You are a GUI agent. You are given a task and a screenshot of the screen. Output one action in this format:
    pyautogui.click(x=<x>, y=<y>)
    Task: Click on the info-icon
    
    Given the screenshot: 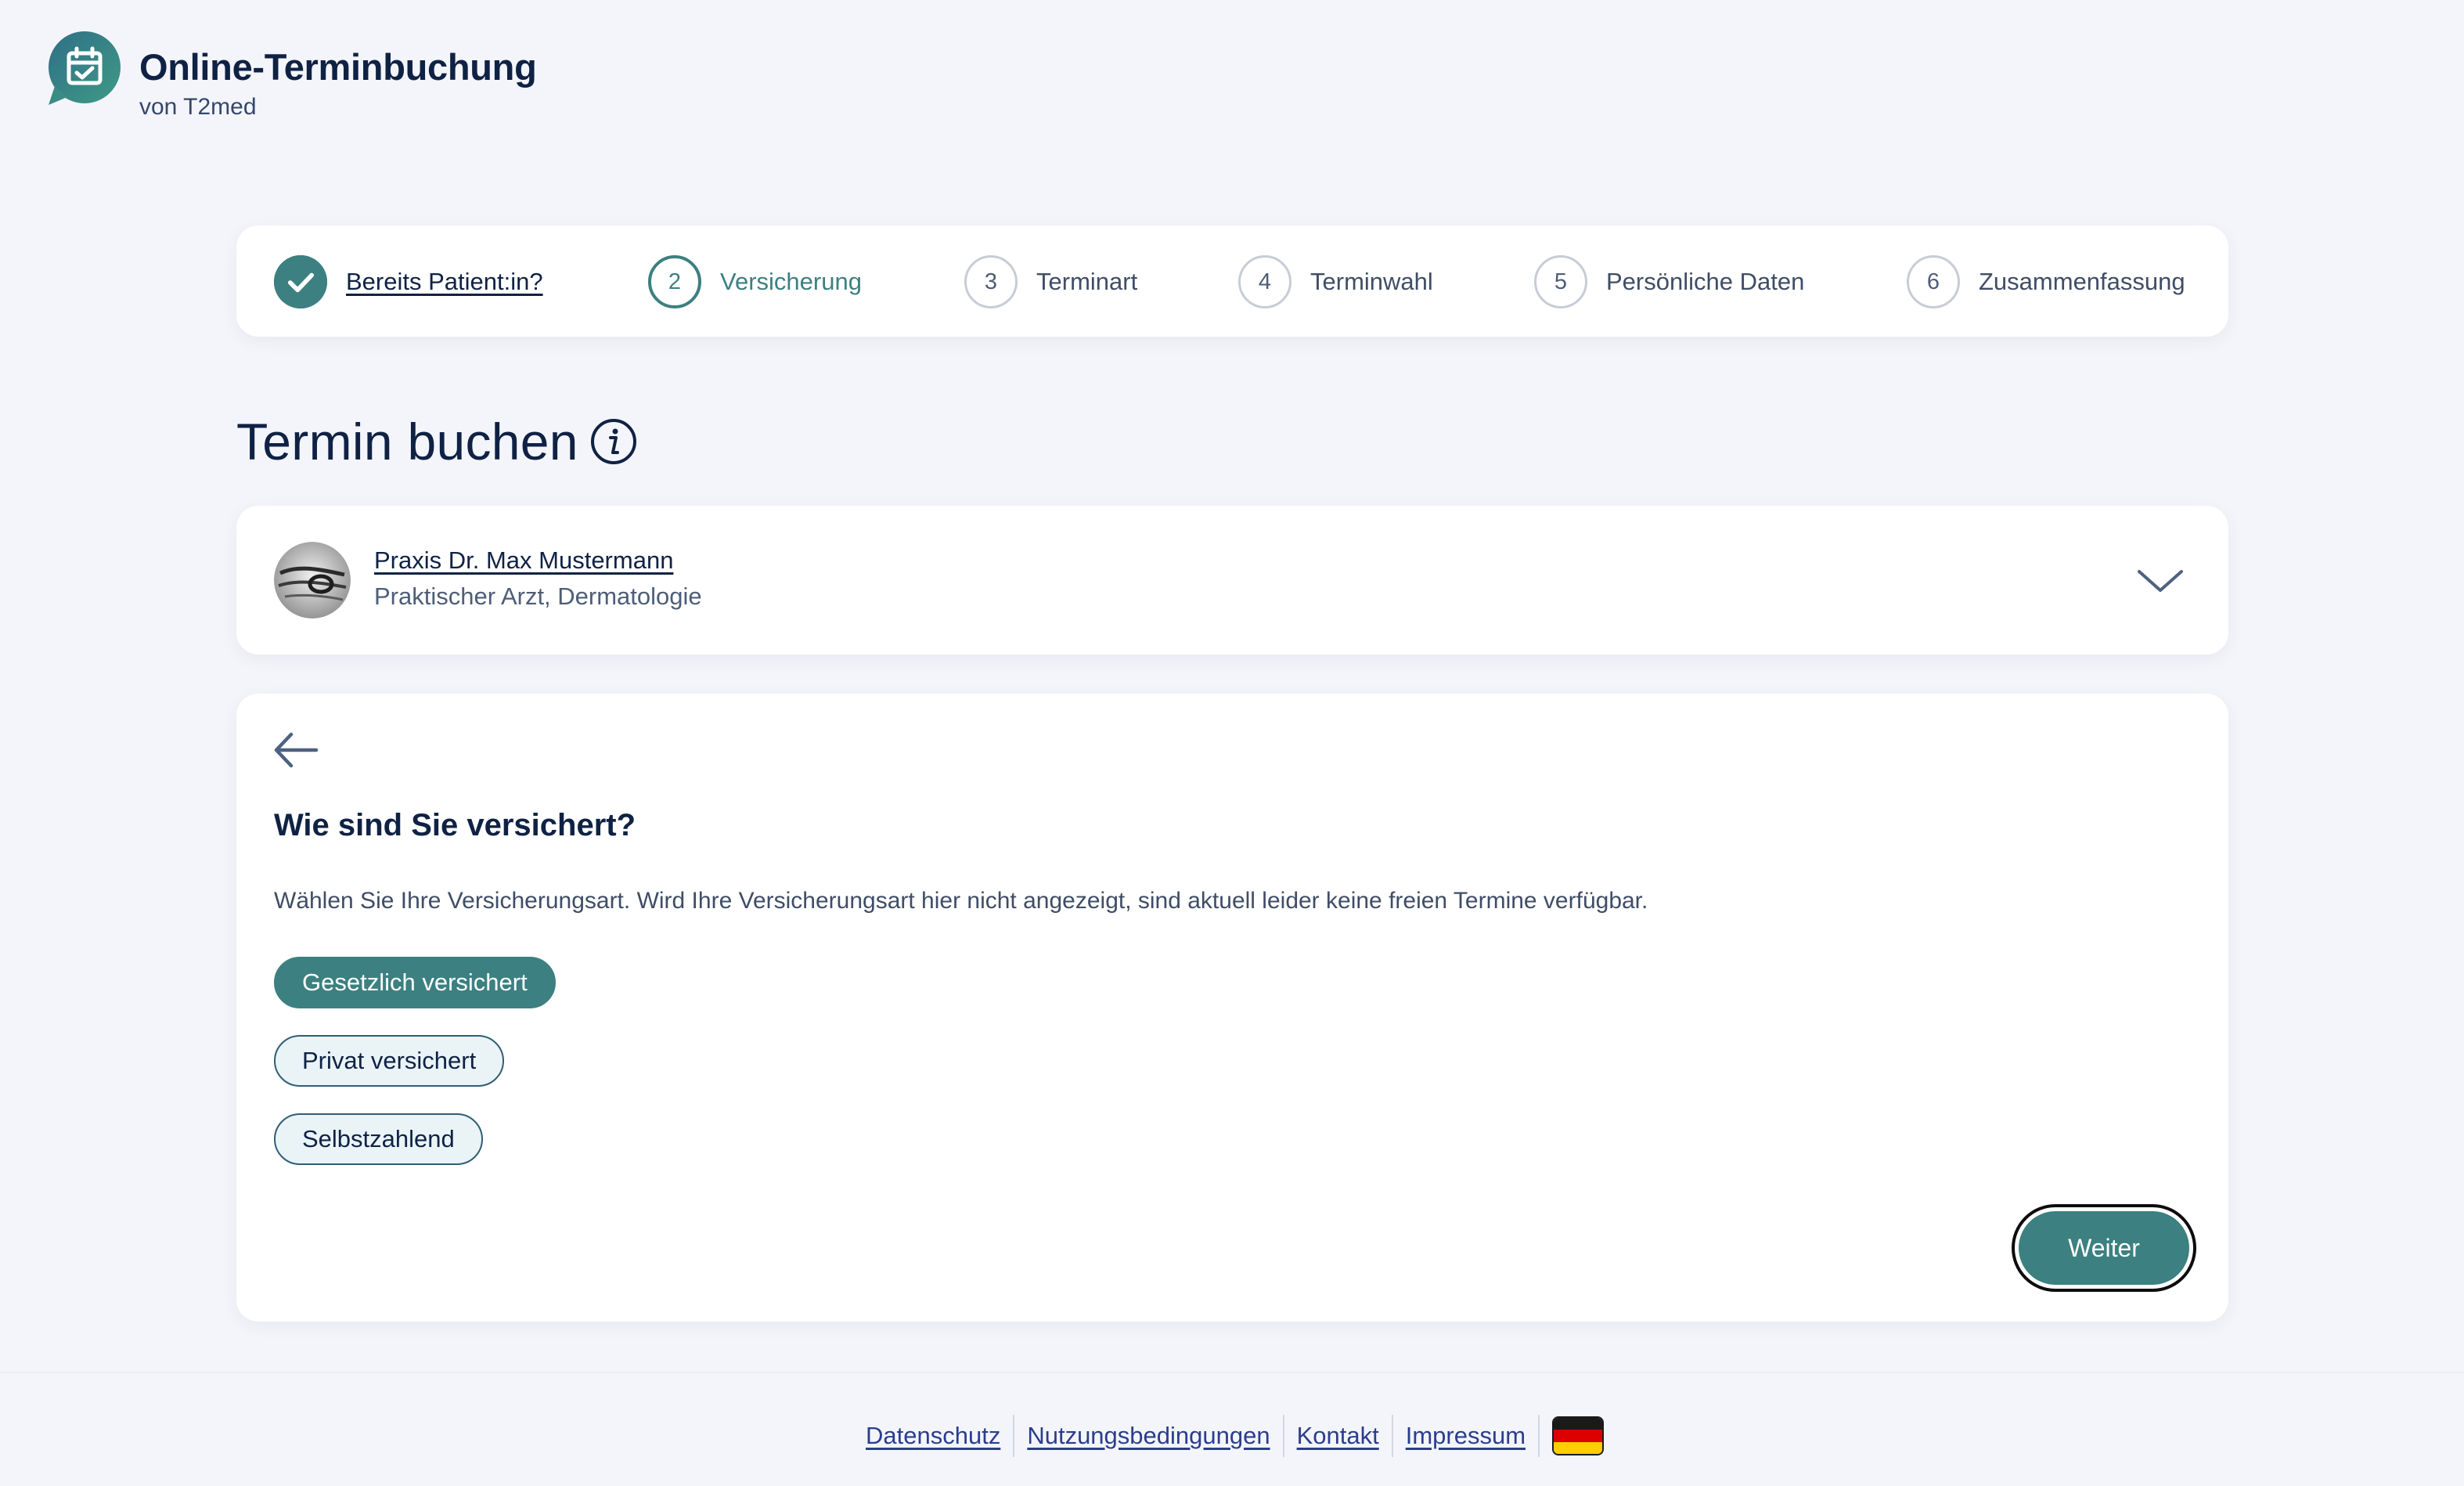 What is the action you would take?
    pyautogui.click(x=614, y=441)
    